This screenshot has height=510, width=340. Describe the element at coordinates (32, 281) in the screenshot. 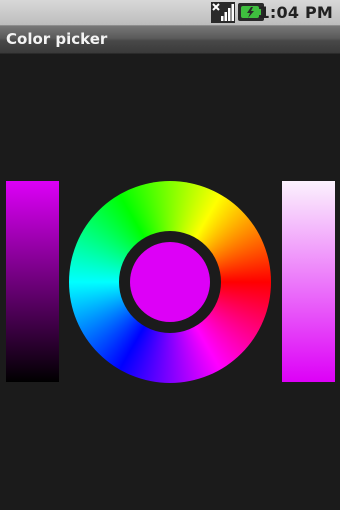

I see `value-slider` at that location.